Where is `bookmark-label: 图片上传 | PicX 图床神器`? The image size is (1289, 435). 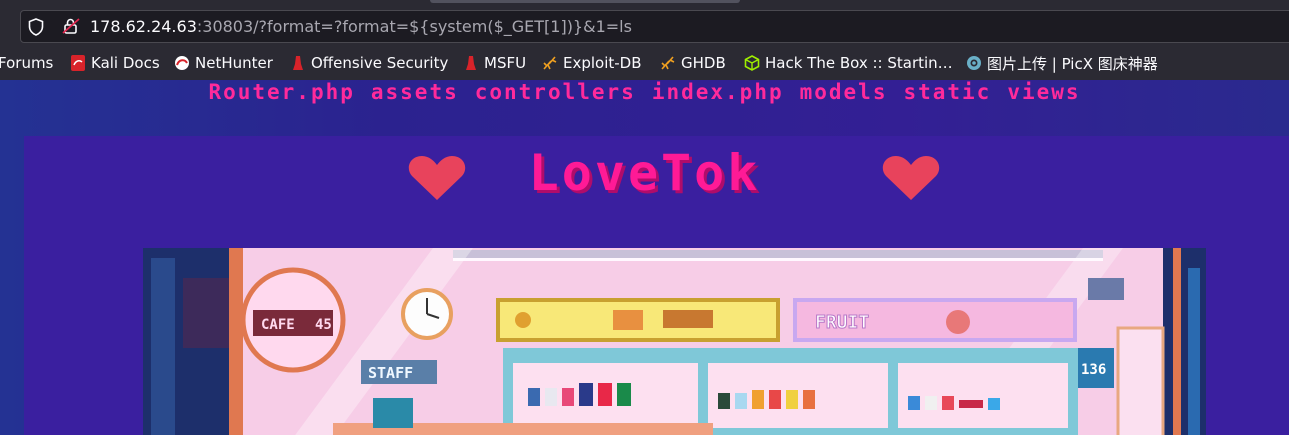 bookmark-label: 图片上传 | PicX 图床神器 is located at coordinates (1072, 63).